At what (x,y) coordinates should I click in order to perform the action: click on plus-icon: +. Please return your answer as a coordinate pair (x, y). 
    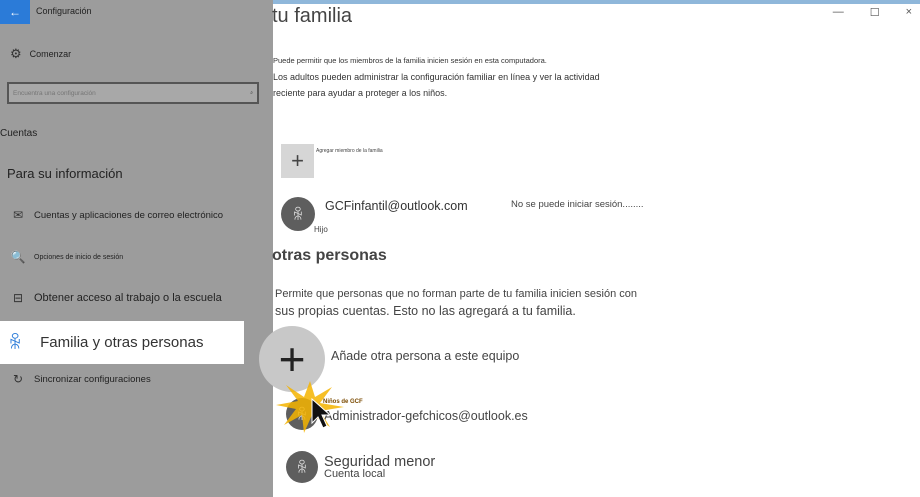
    Looking at the image, I should click on (297, 161).